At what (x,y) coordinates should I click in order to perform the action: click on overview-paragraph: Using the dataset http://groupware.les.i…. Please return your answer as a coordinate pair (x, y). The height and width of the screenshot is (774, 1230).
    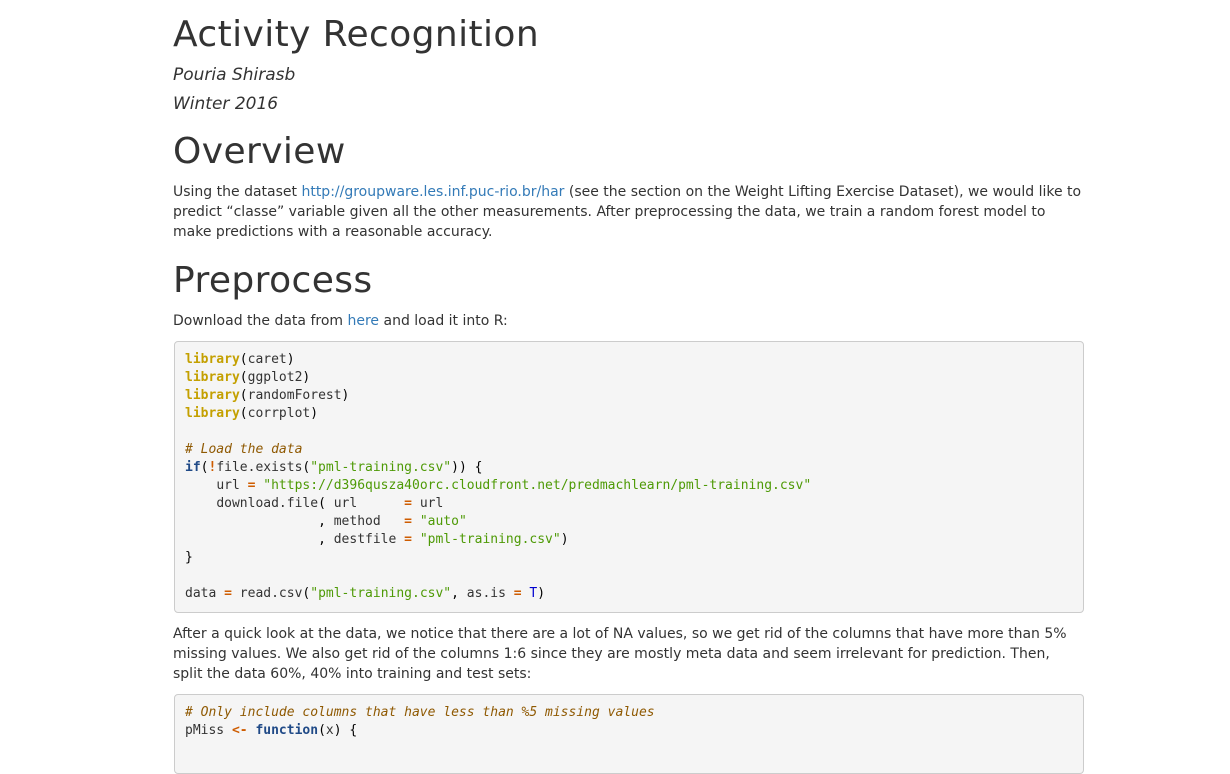
    Looking at the image, I should click on (629, 212).